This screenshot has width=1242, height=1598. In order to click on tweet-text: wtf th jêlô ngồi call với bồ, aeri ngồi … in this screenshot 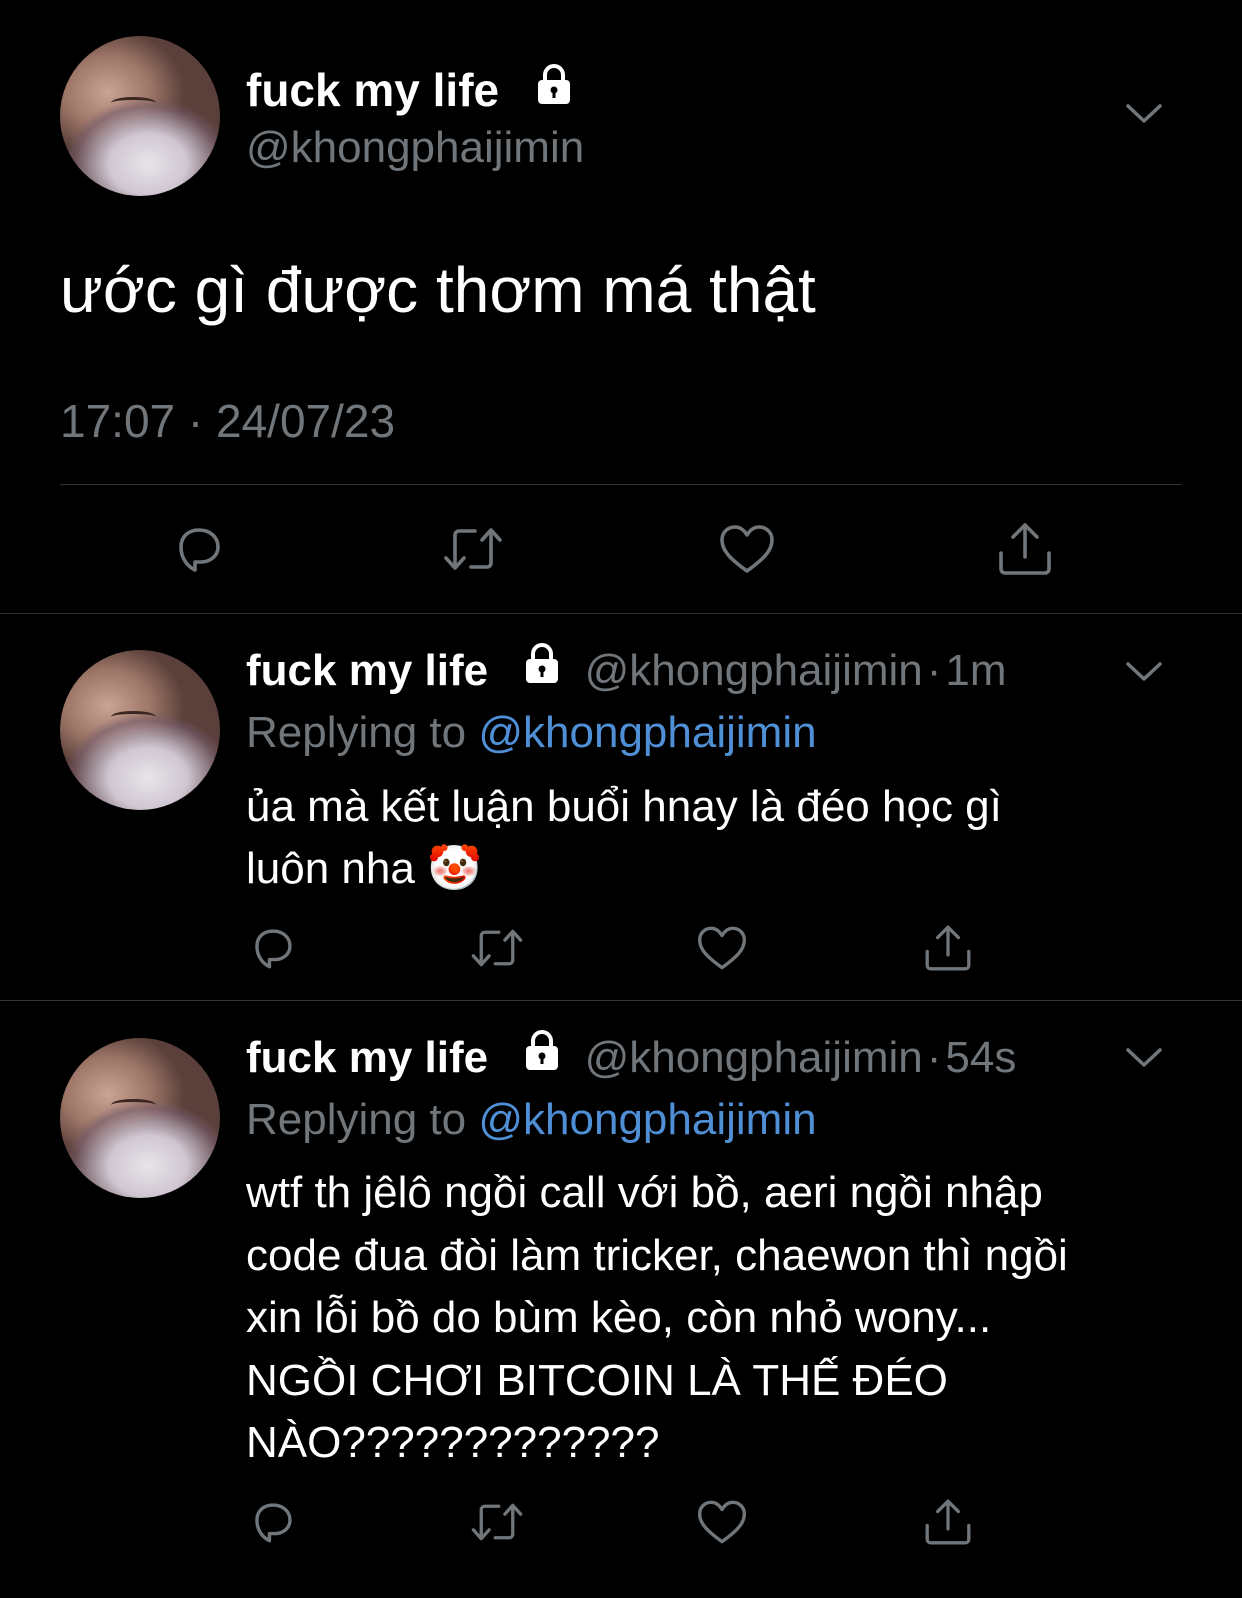, I will do `click(657, 1317)`.